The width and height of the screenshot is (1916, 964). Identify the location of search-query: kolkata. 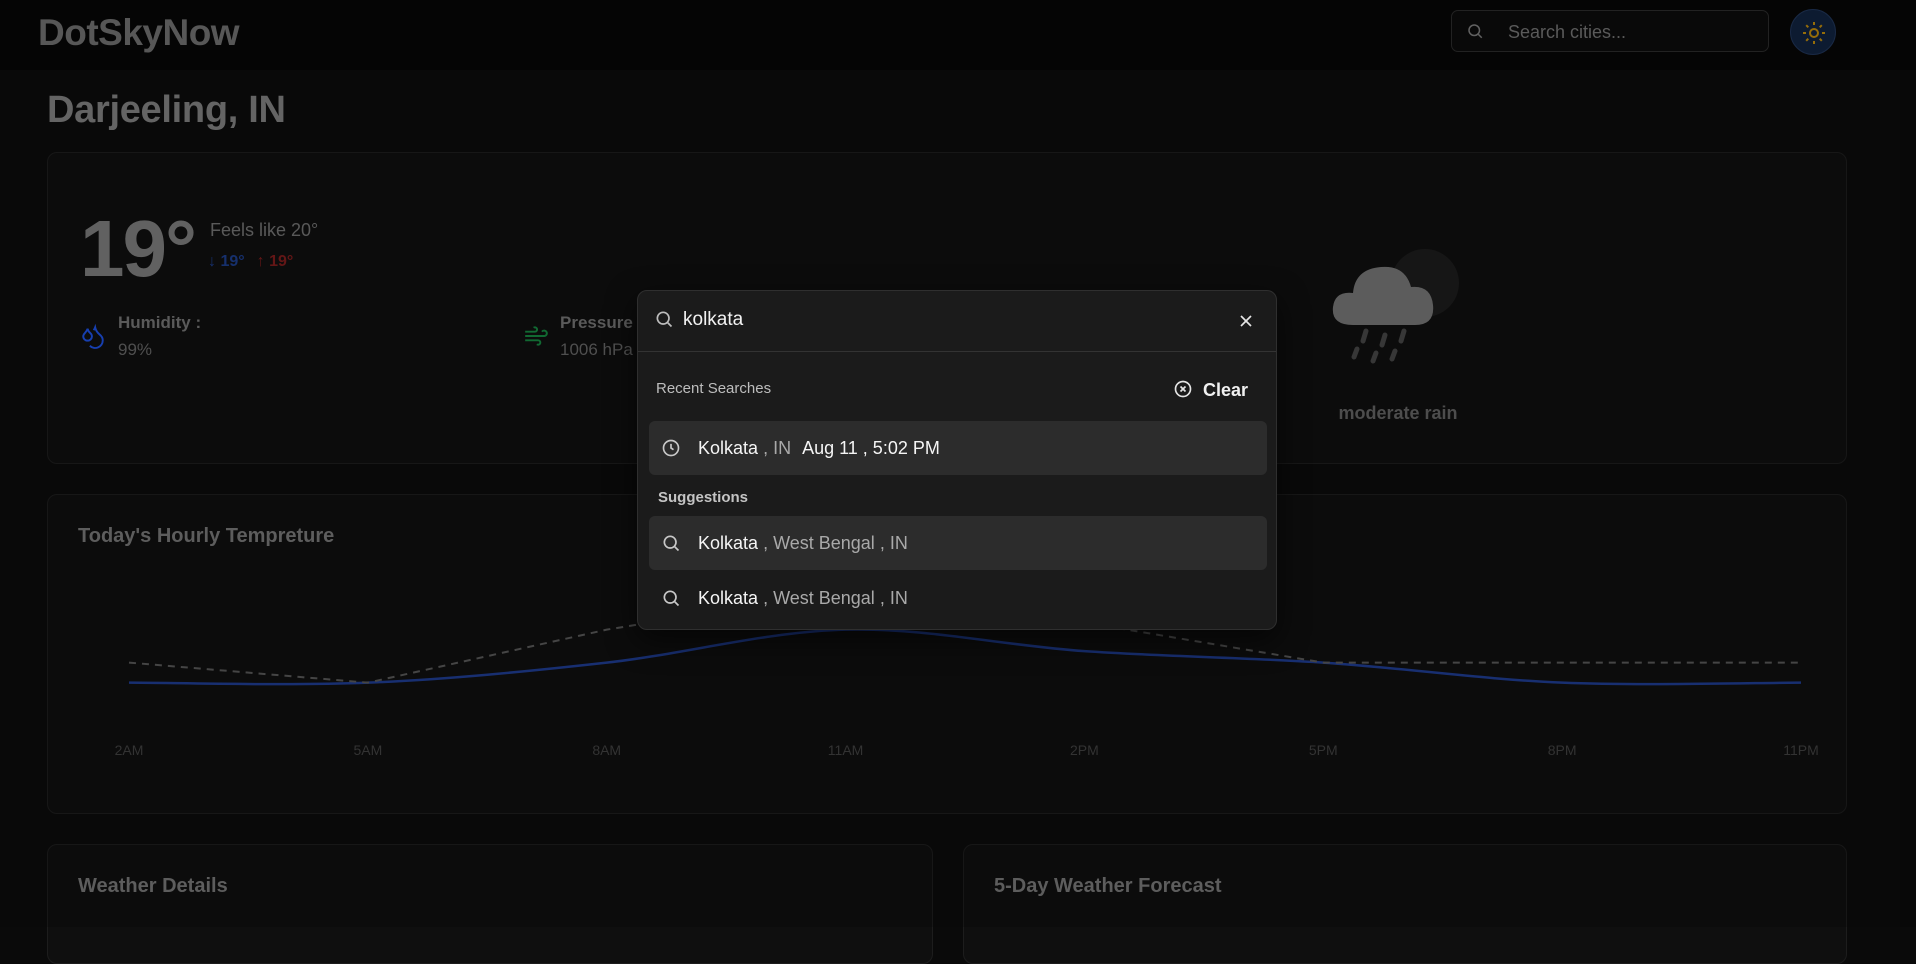
(713, 320).